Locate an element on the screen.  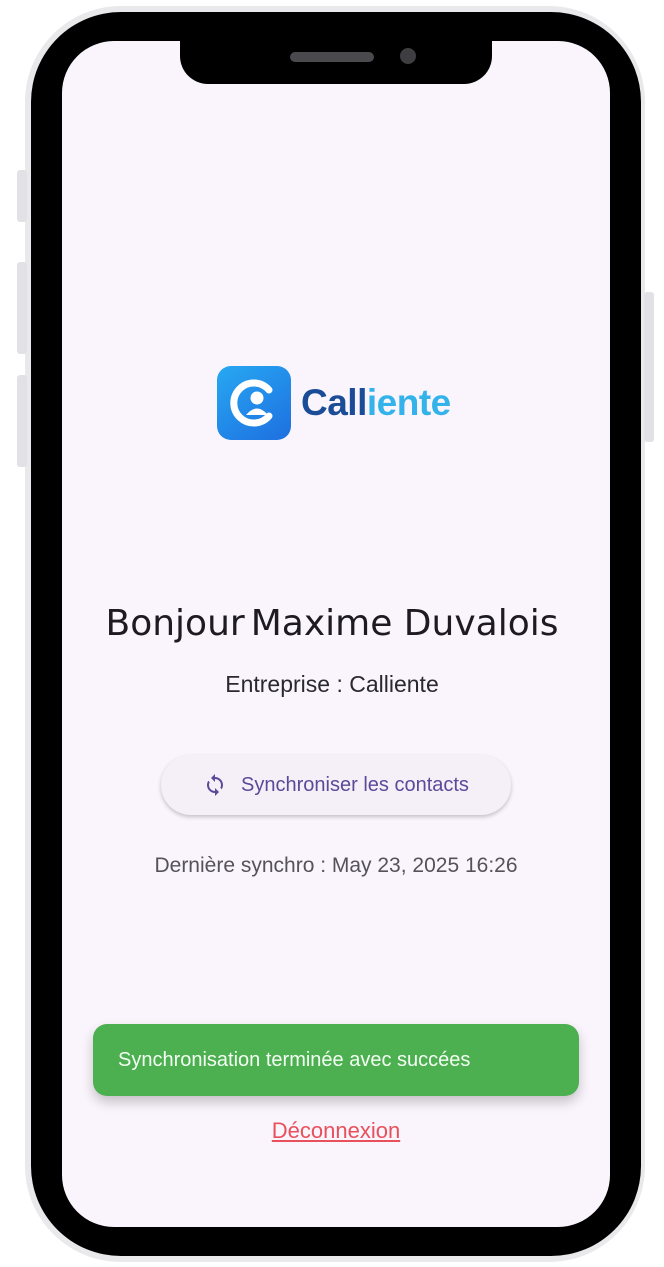
logout-link: Déconnexion is located at coordinates (332, 1131).